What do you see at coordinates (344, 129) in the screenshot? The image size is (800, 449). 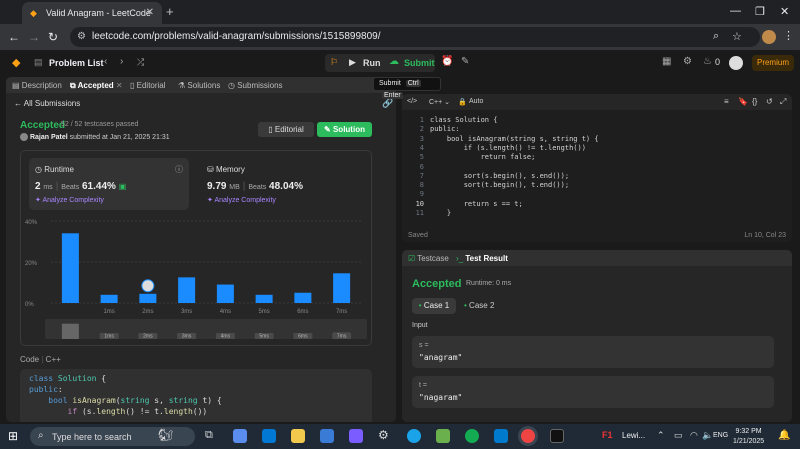 I see `solution-button: ✎ Solution` at bounding box center [344, 129].